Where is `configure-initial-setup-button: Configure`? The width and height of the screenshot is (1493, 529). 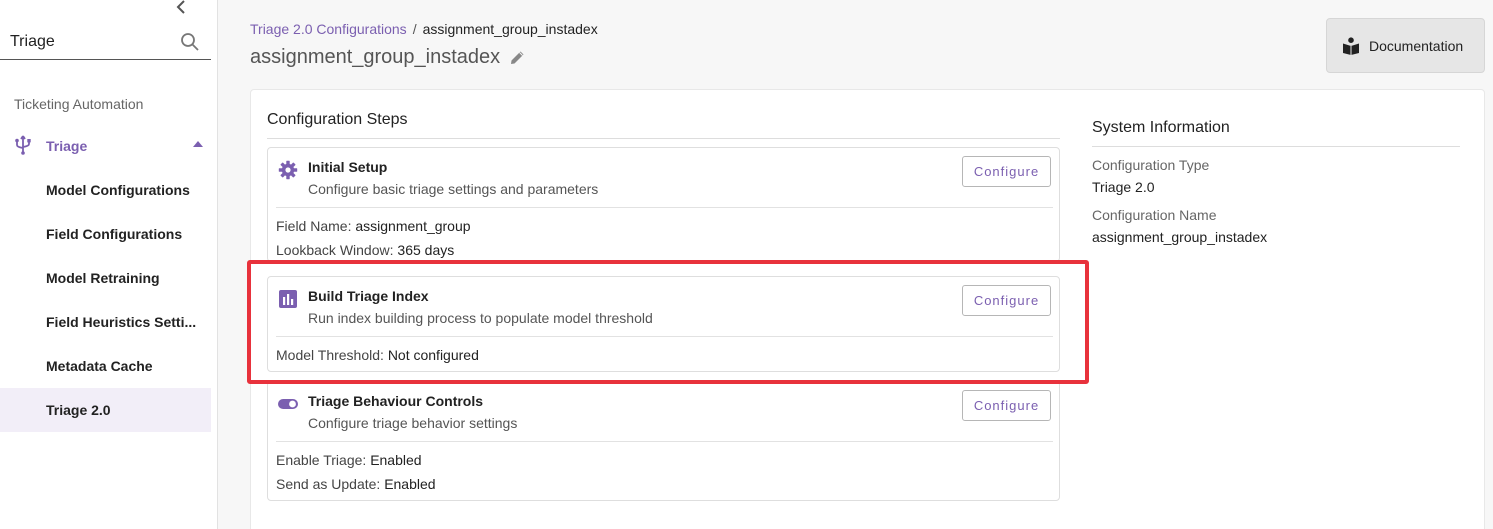
configure-initial-setup-button: Configure is located at coordinates (1006, 171).